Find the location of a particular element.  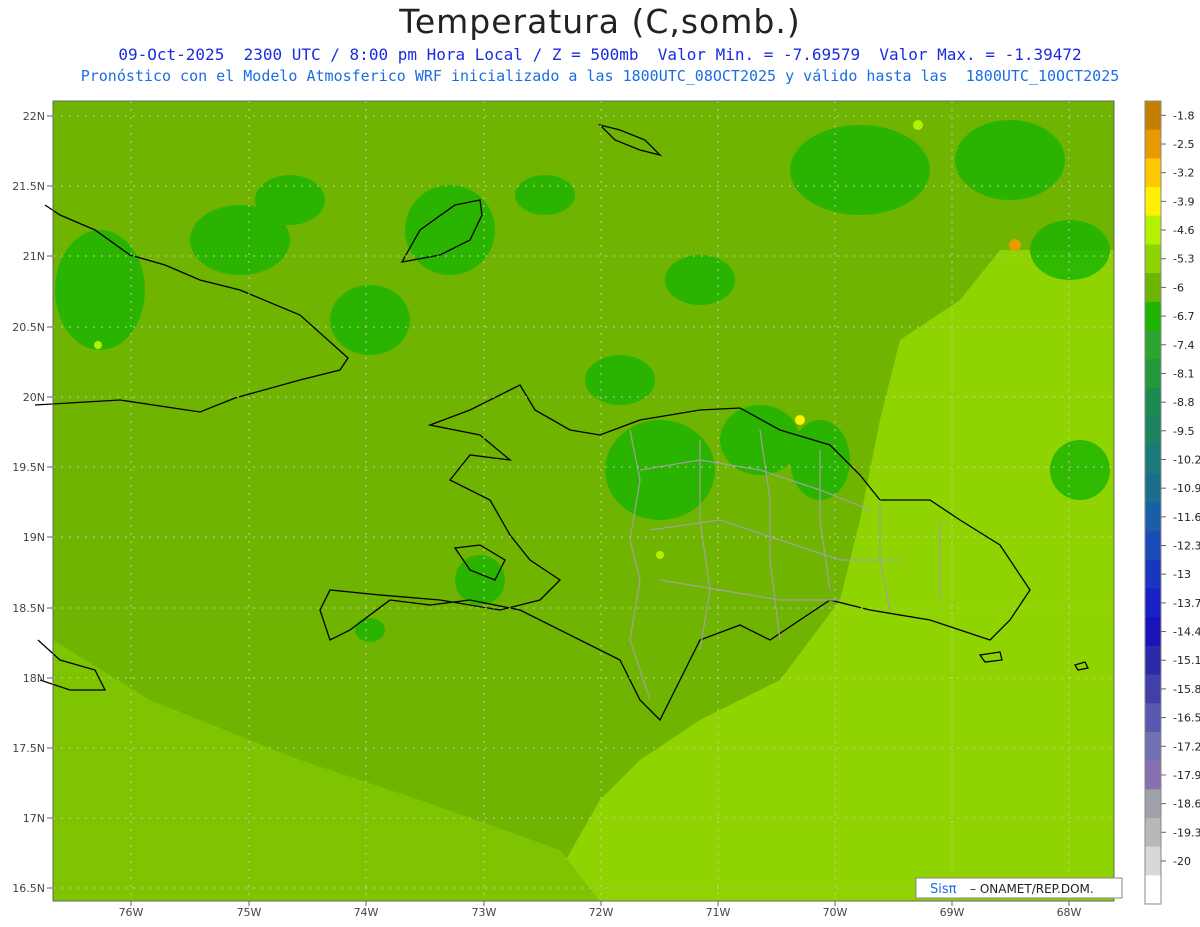

colorbar-label: -6 is located at coordinates (1178, 287).